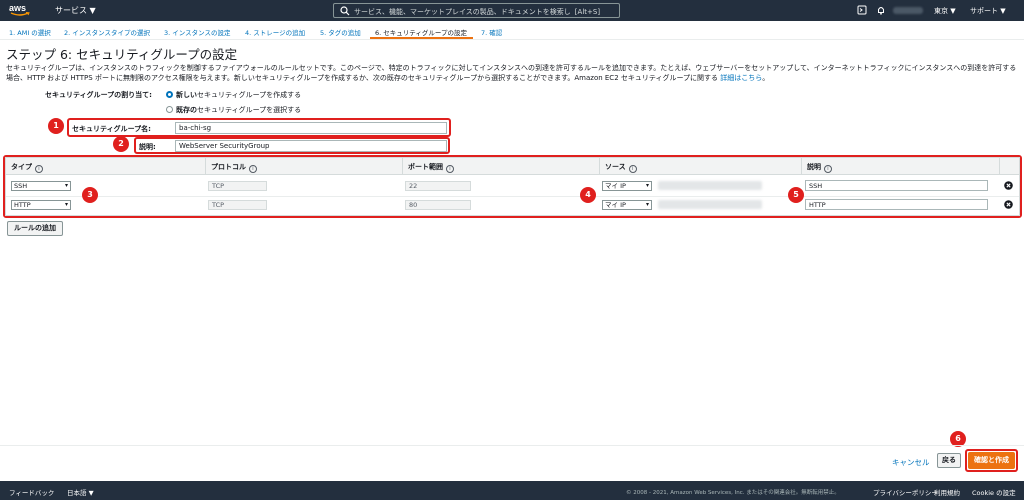 This screenshot has height=500, width=1024. Describe the element at coordinates (994, 492) in the screenshot. I see `cookie-settings-link: Cookie の設定` at that location.